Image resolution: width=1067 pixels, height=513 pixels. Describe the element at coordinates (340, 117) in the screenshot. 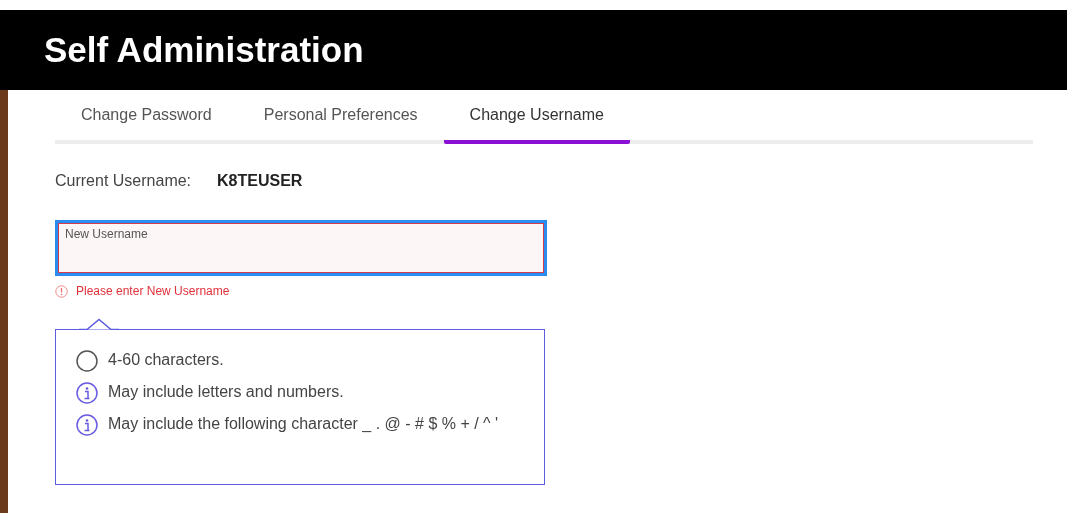

I see `tab: Personal Preferences` at that location.